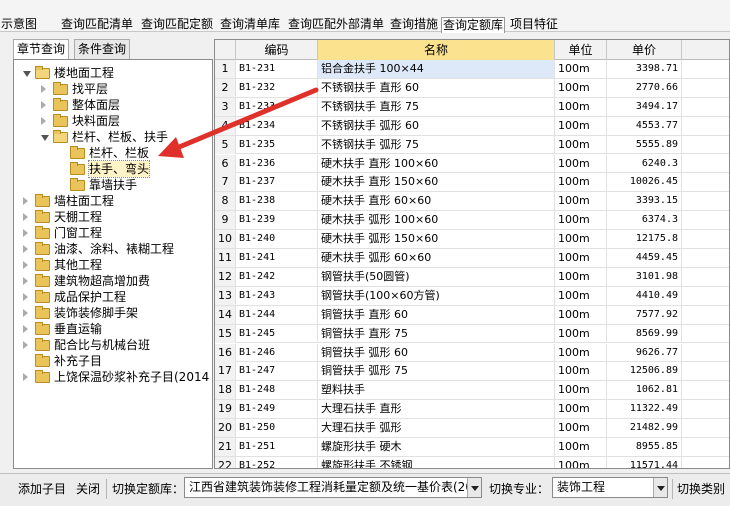 This screenshot has width=730, height=506. What do you see at coordinates (113, 345) in the screenshot?
I see `tree-node: 配合比与机械台班` at bounding box center [113, 345].